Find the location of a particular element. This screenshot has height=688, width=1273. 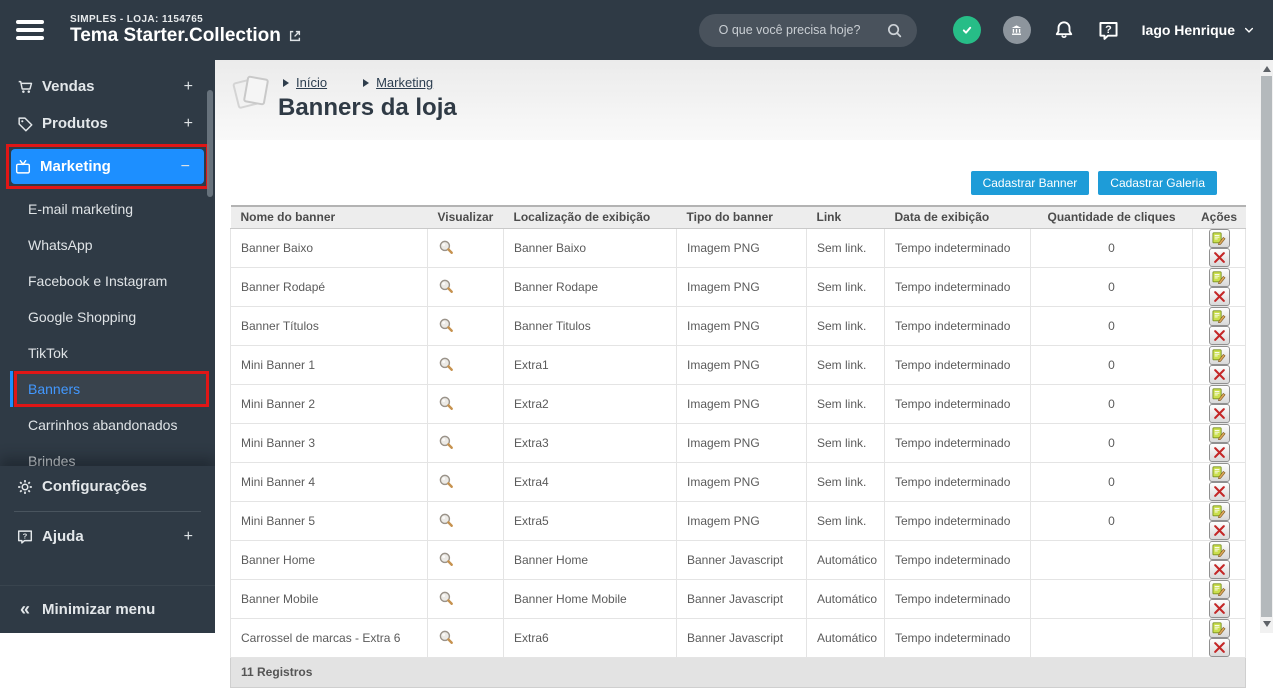

search-icon is located at coordinates (894, 30).